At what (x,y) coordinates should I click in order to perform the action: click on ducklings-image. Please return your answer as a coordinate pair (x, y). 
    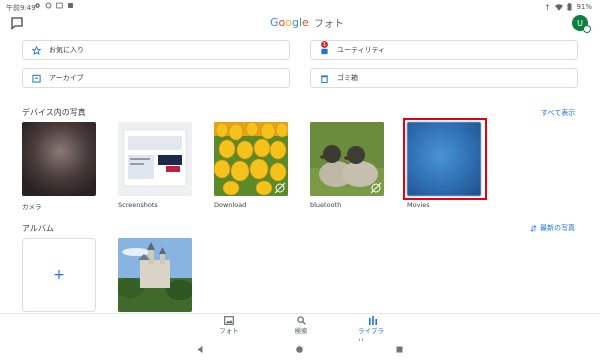
    Looking at the image, I should click on (347, 159).